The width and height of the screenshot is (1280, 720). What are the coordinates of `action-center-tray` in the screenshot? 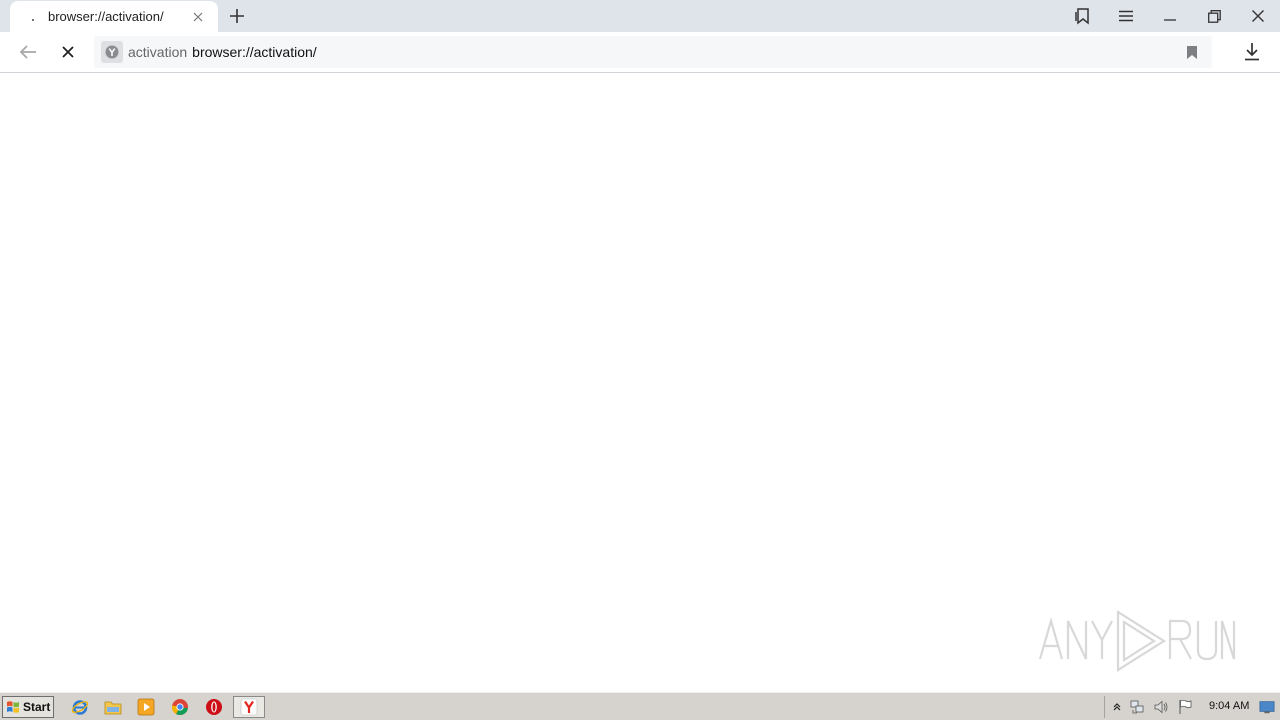 It's located at (1185, 707).